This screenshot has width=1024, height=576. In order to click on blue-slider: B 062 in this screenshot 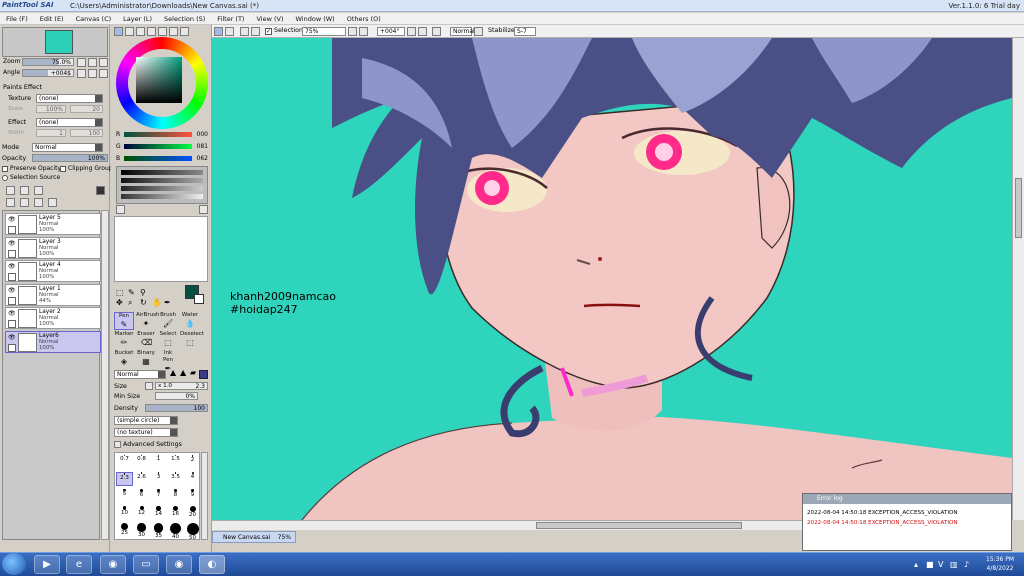, I will do `click(162, 159)`.